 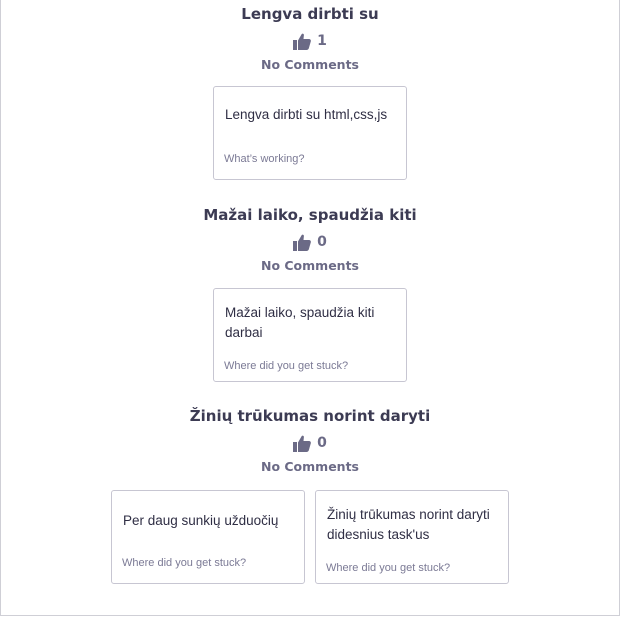 I want to click on card-text: Lengva dirbti su html,css,js, so click(x=306, y=114).